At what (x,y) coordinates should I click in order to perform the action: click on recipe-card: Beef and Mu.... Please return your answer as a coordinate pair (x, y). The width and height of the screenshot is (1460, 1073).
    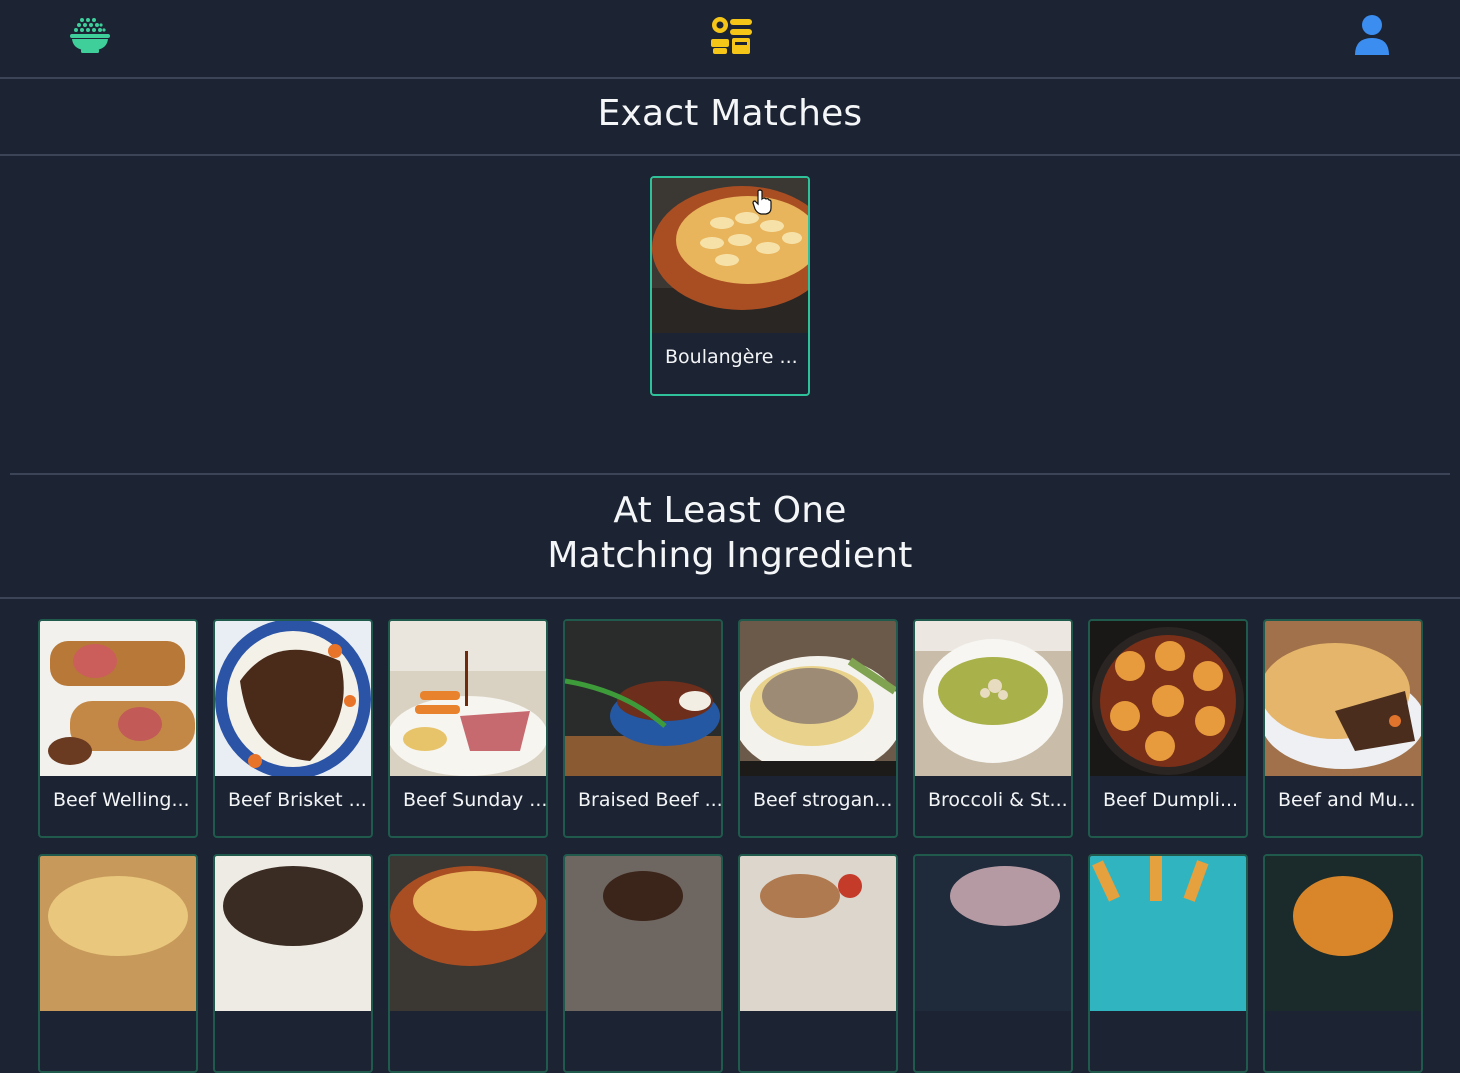
    Looking at the image, I should click on (1343, 728).